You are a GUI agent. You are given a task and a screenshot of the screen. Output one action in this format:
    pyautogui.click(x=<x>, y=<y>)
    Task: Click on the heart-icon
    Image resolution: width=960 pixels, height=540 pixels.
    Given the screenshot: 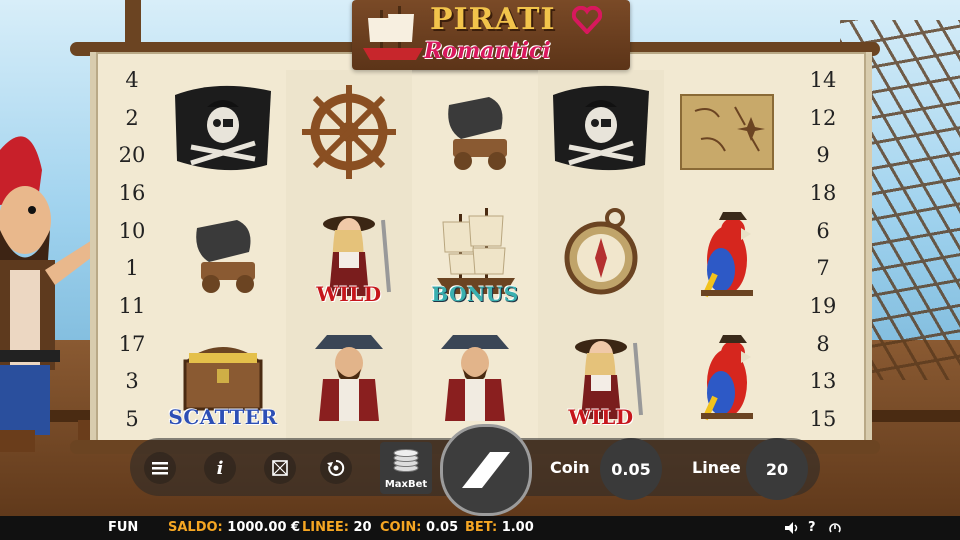 What is the action you would take?
    pyautogui.click(x=587, y=20)
    